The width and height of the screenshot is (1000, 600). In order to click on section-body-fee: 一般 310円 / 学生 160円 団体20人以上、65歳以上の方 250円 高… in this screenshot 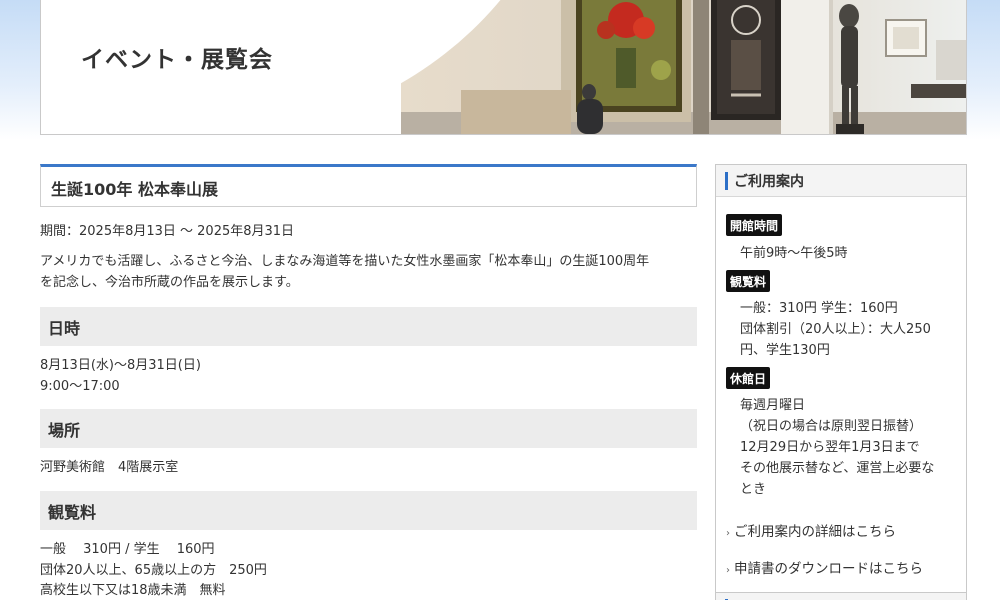, I will do `click(368, 570)`.